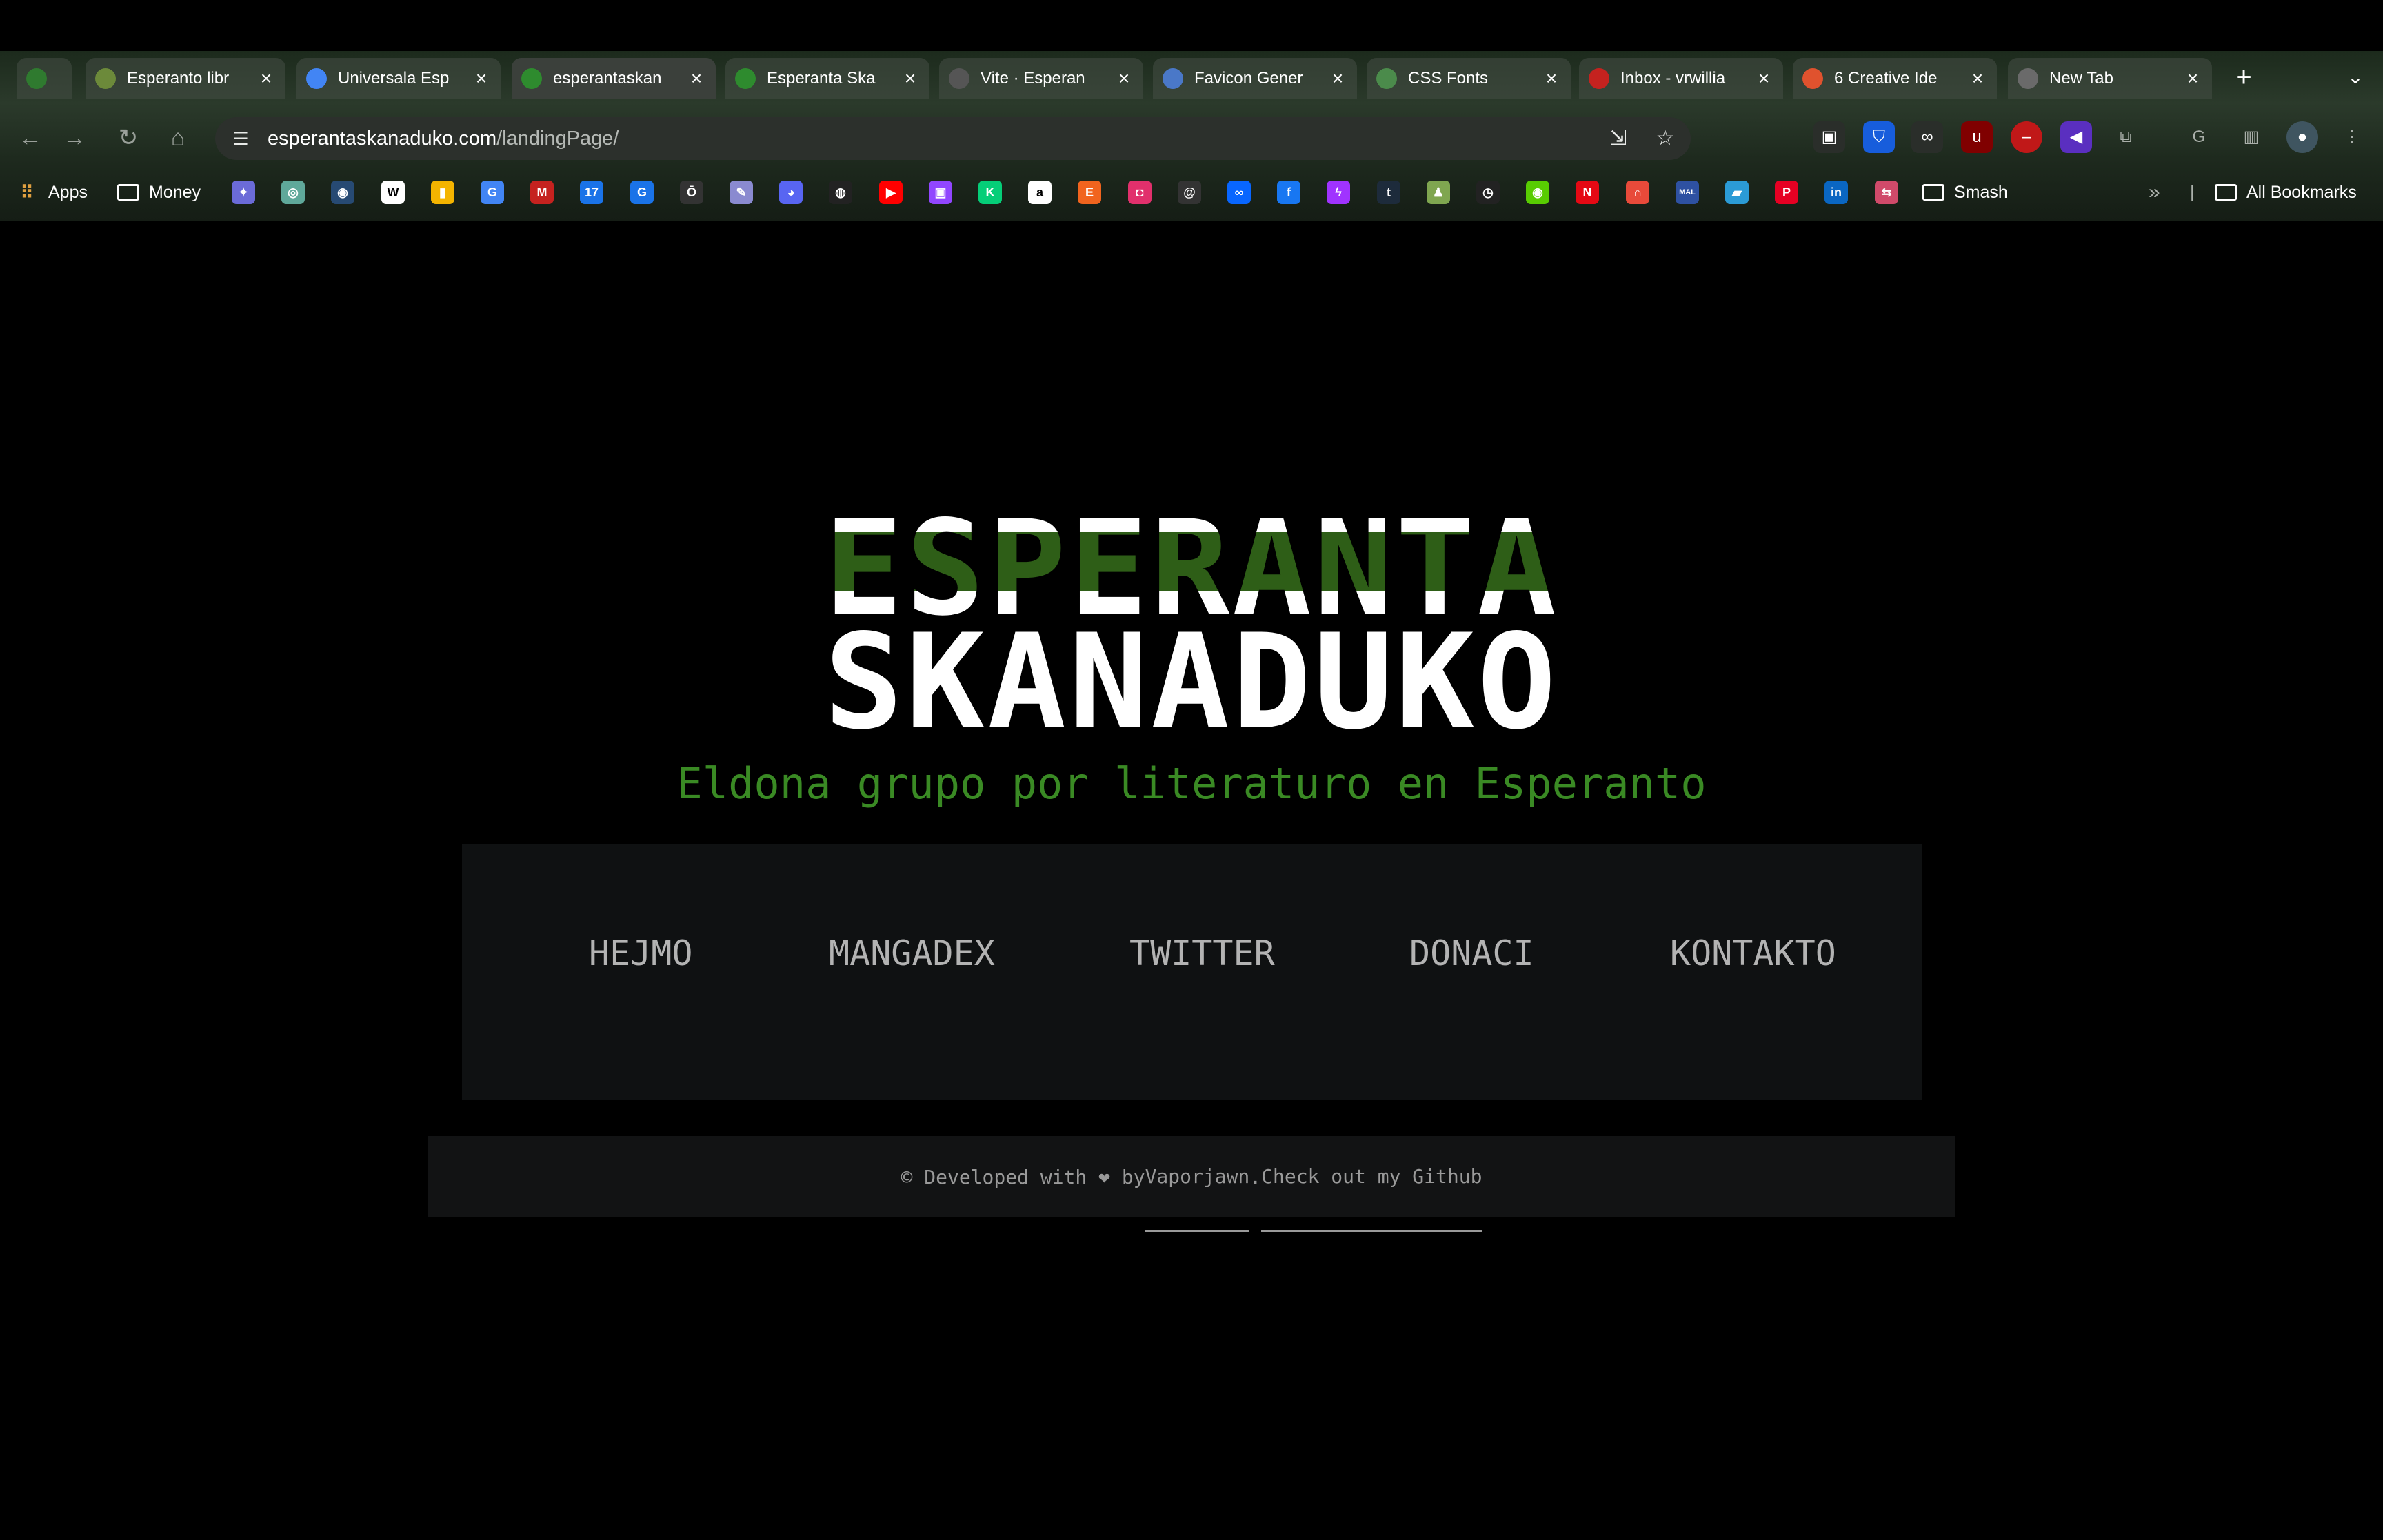  What do you see at coordinates (1202, 953) in the screenshot?
I see `nav-link-twitter: TWITTER` at bounding box center [1202, 953].